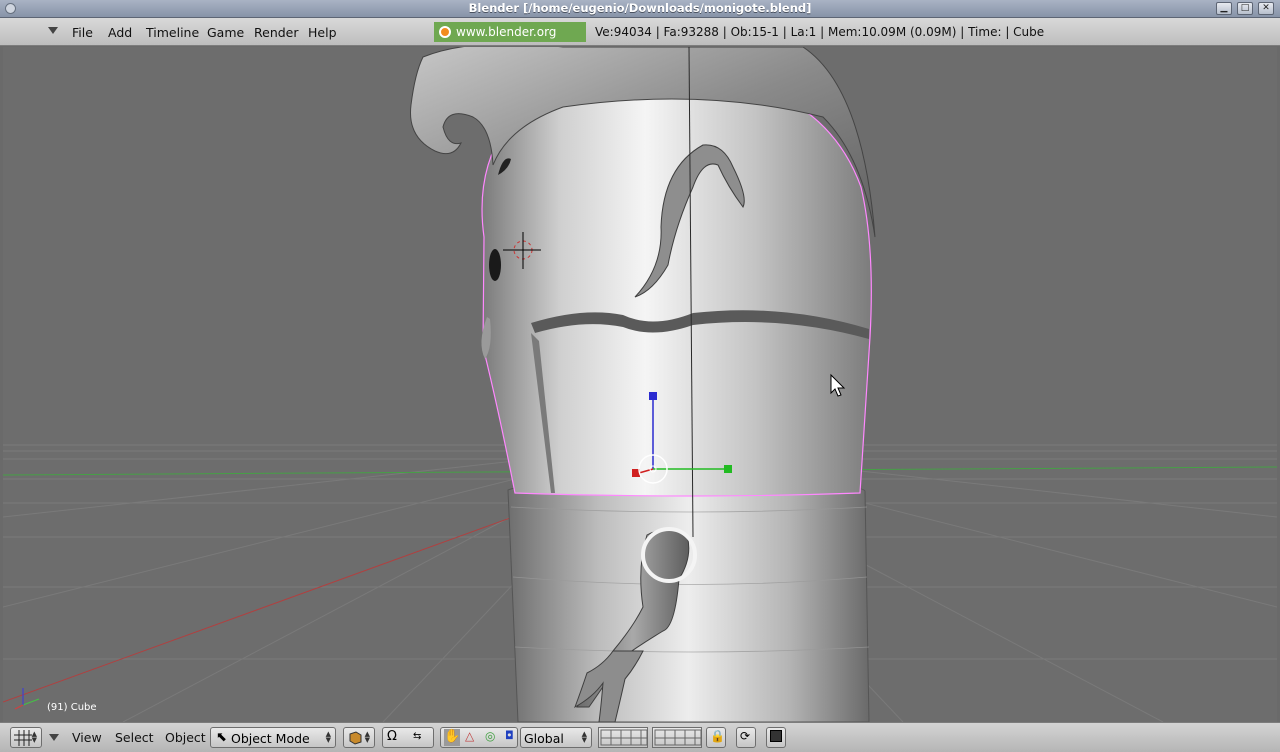 Image resolution: width=1280 pixels, height=752 pixels. What do you see at coordinates (120, 32) in the screenshot?
I see `menu-add: Add` at bounding box center [120, 32].